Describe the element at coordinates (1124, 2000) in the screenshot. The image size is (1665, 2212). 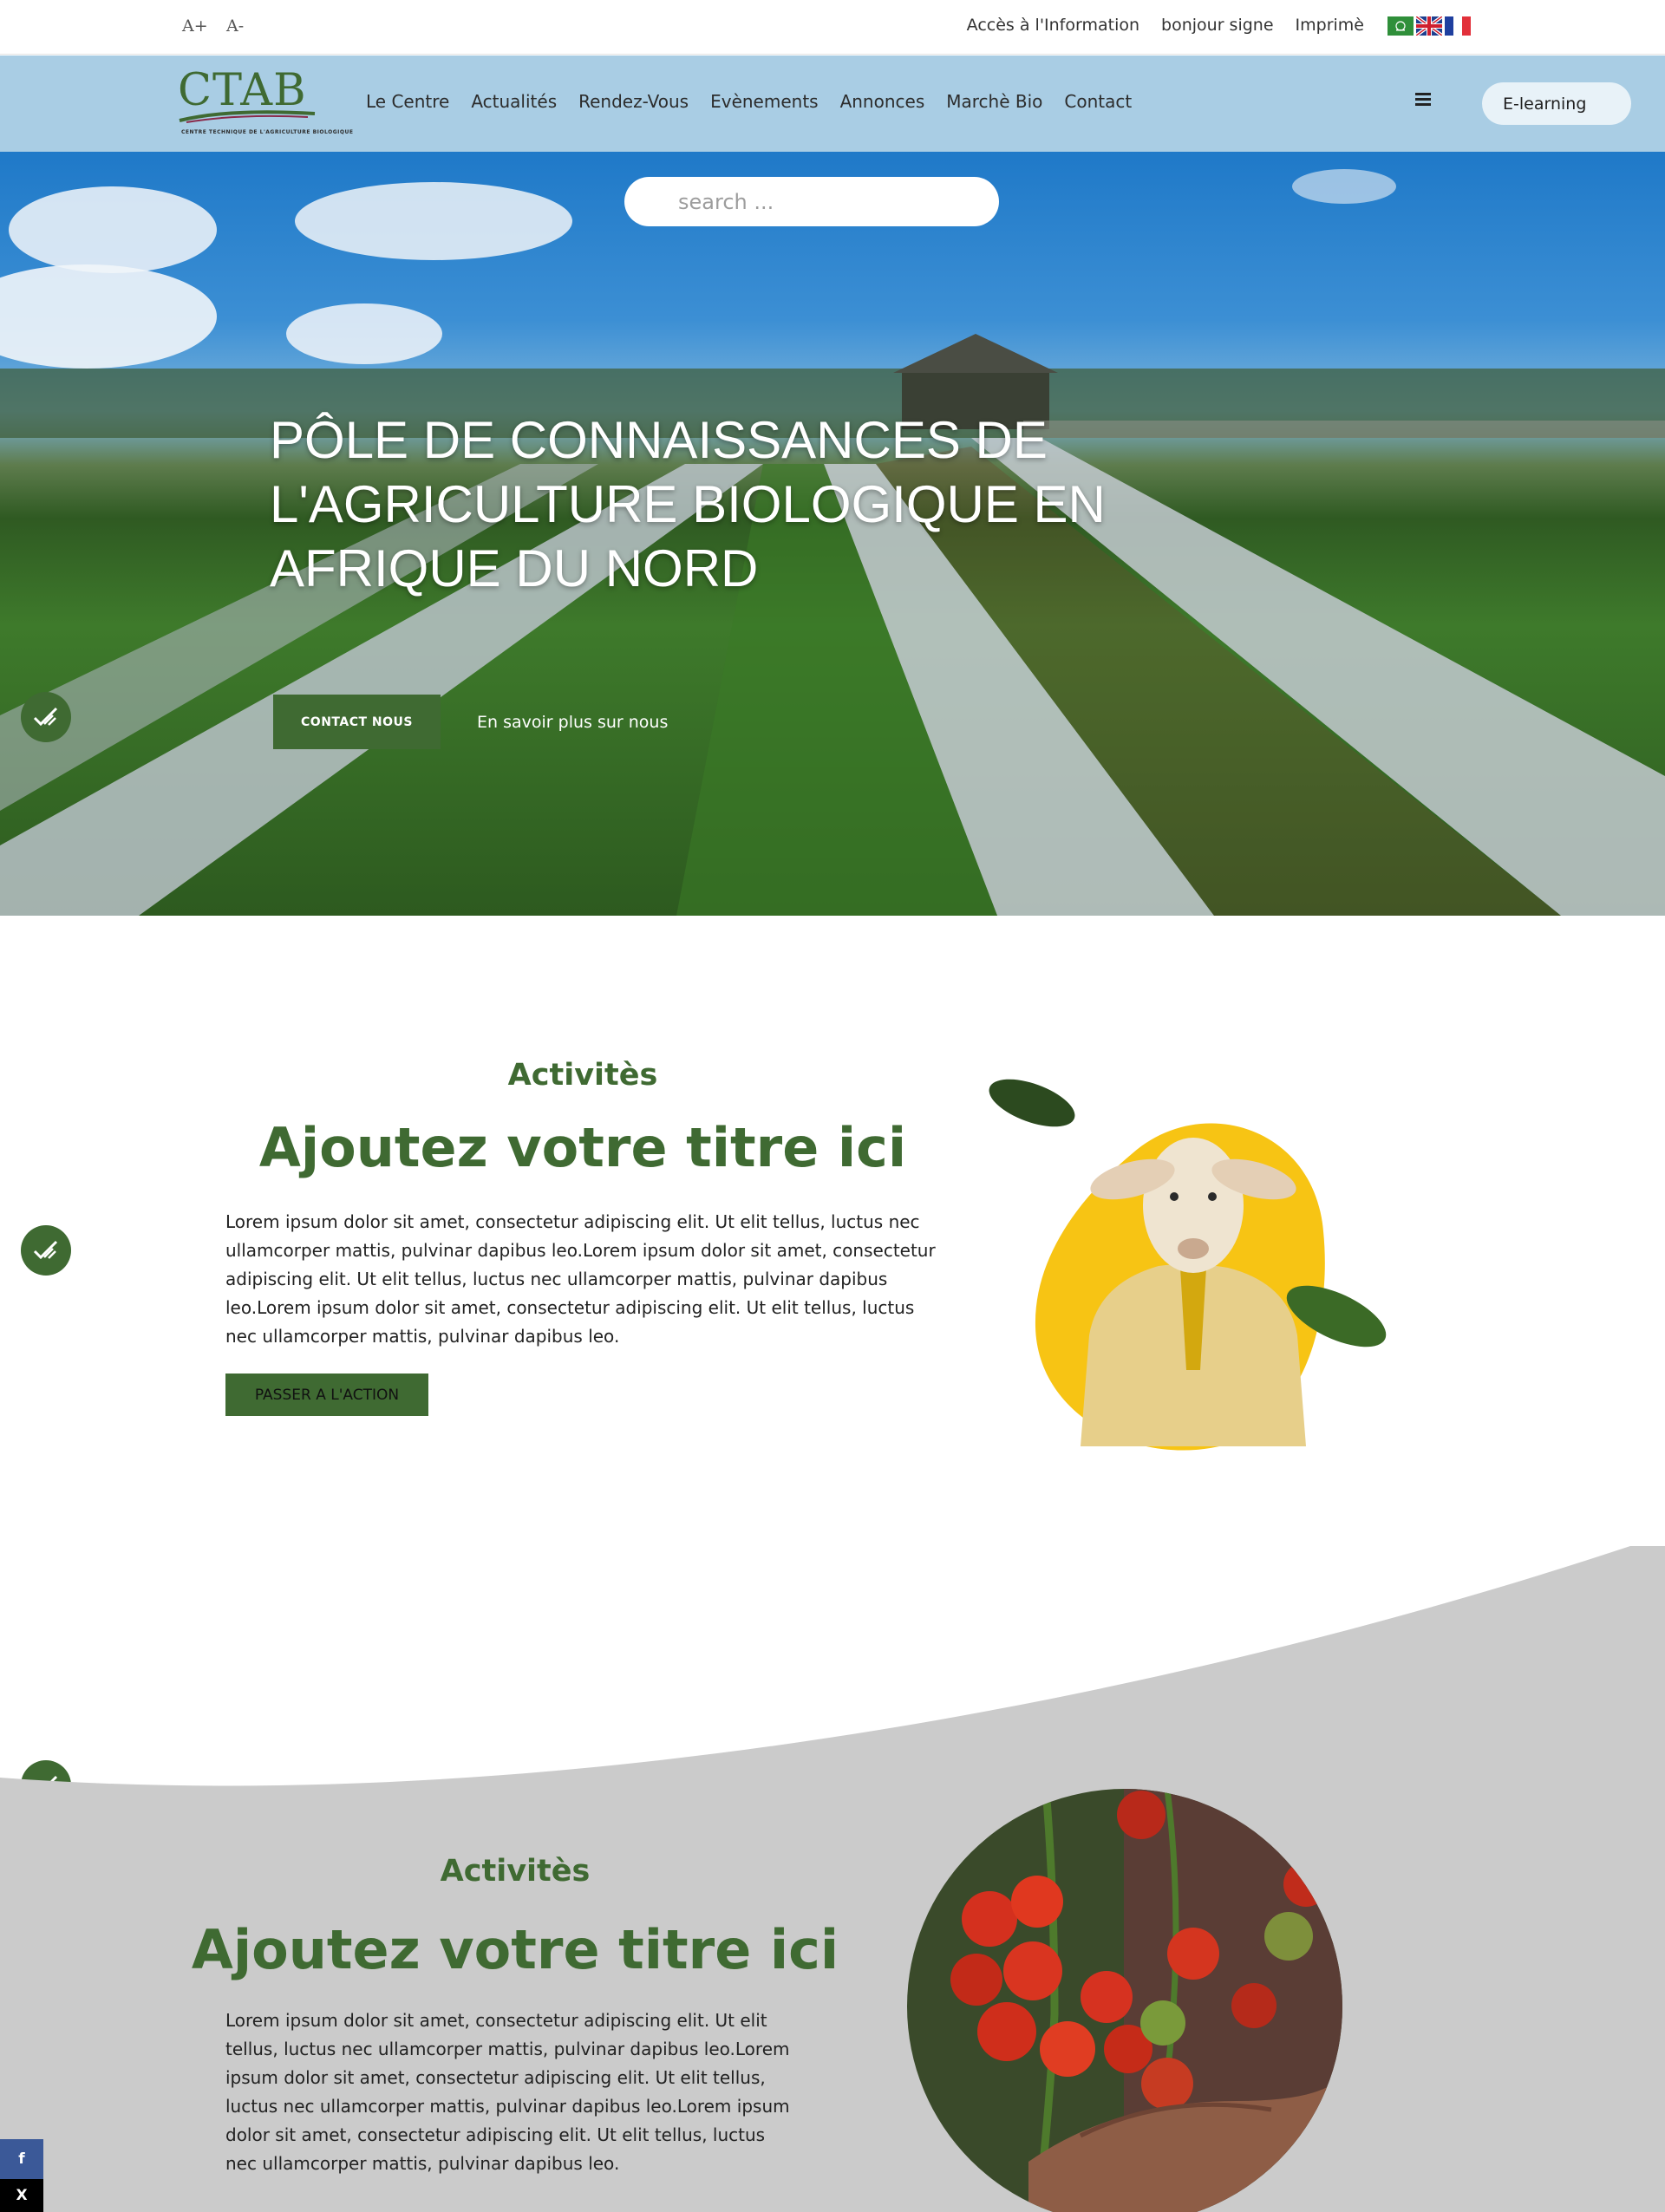
I see `tomato-photo` at that location.